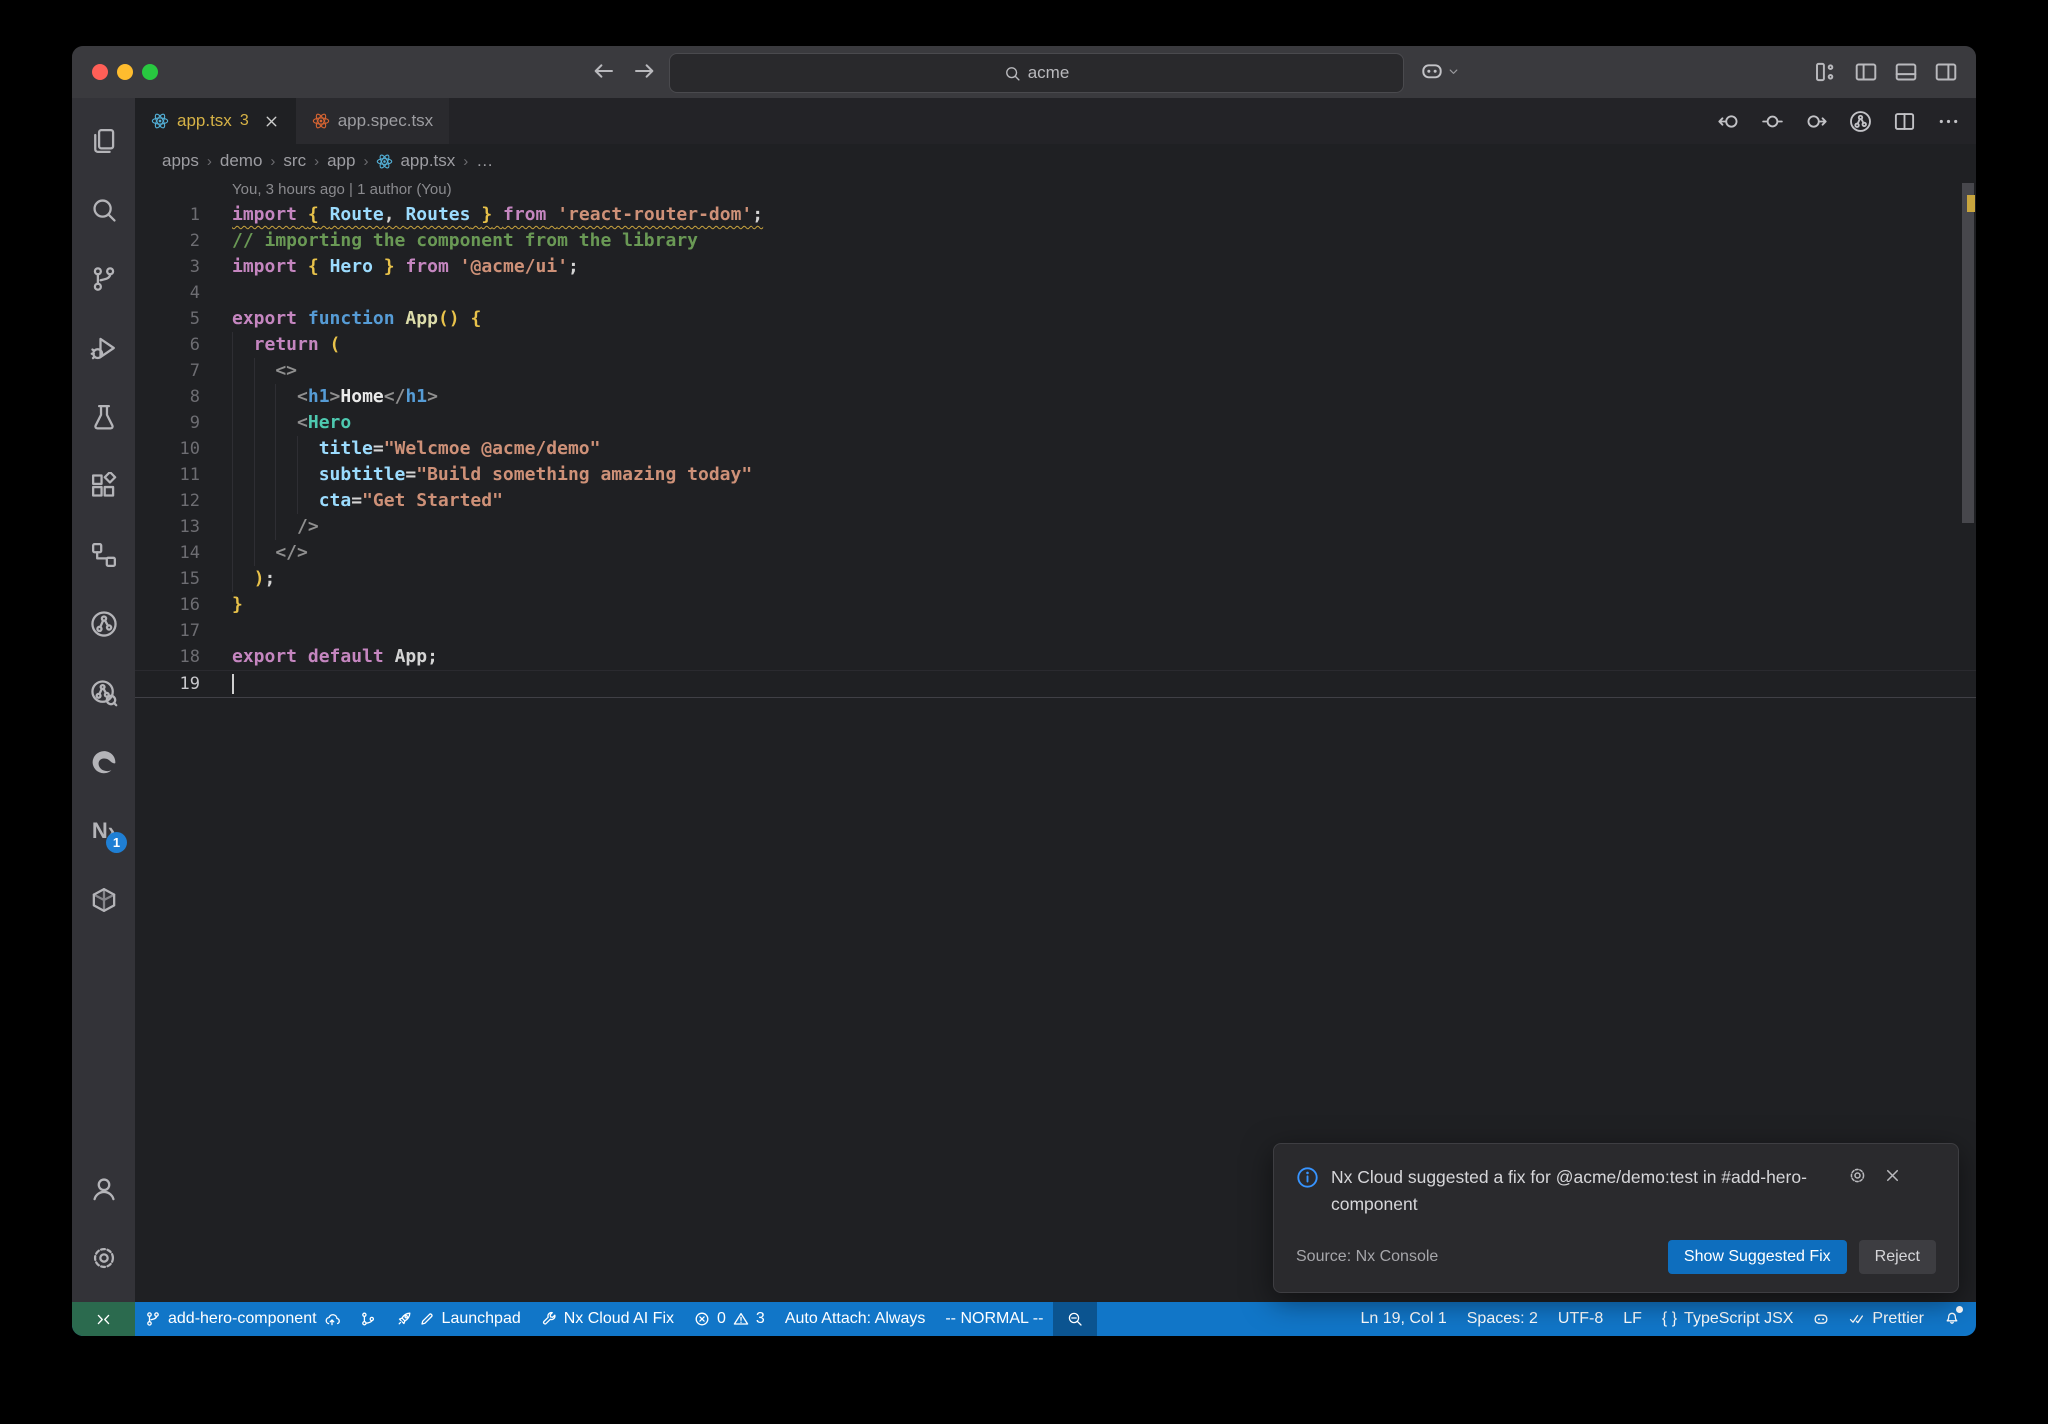 The image size is (2048, 1424). I want to click on activity-bar-item-edge-browser, so click(103, 761).